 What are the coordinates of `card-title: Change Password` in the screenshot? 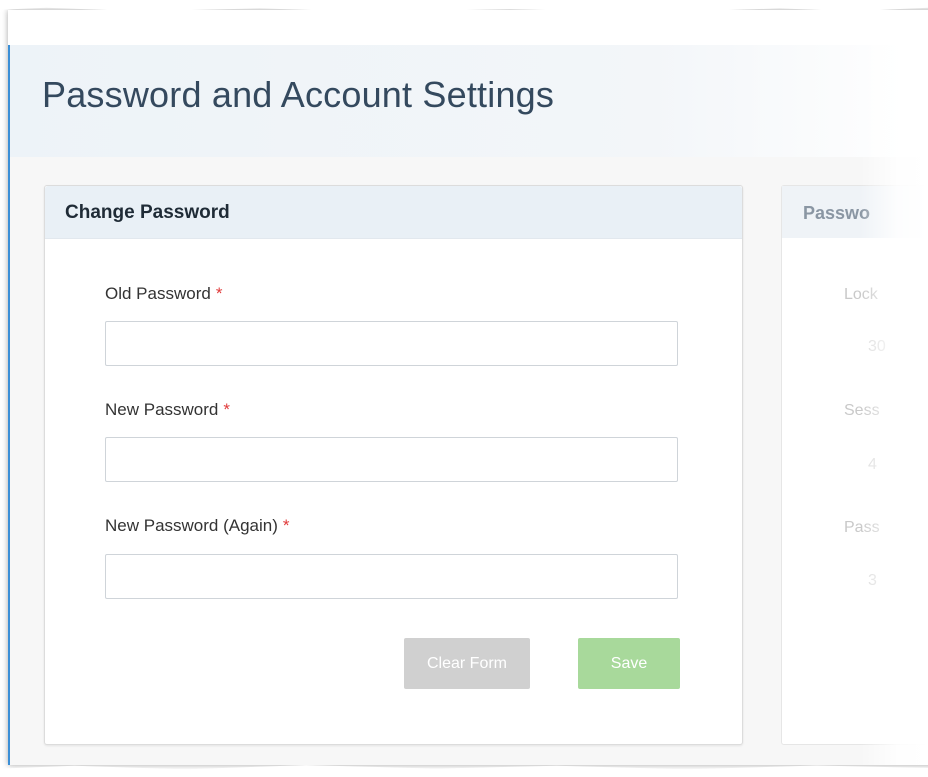 It's located at (147, 212).